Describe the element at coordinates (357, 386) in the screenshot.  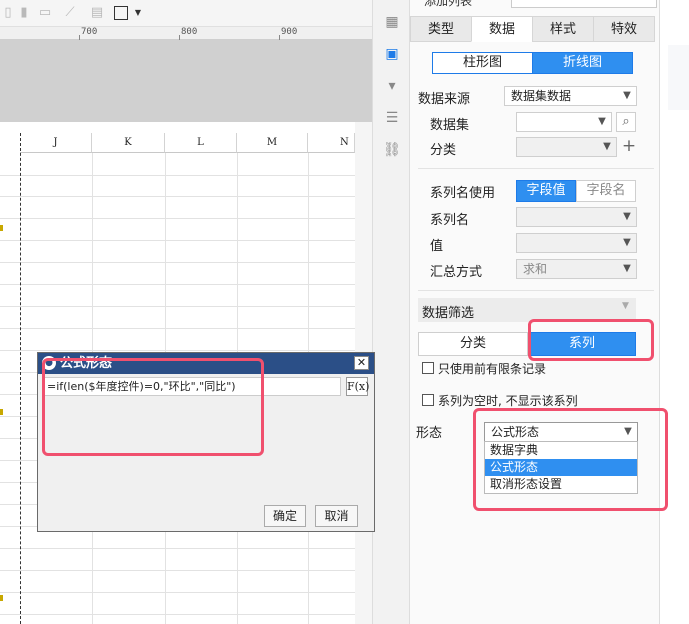
I see `formula-editor-button: F(x)` at that location.